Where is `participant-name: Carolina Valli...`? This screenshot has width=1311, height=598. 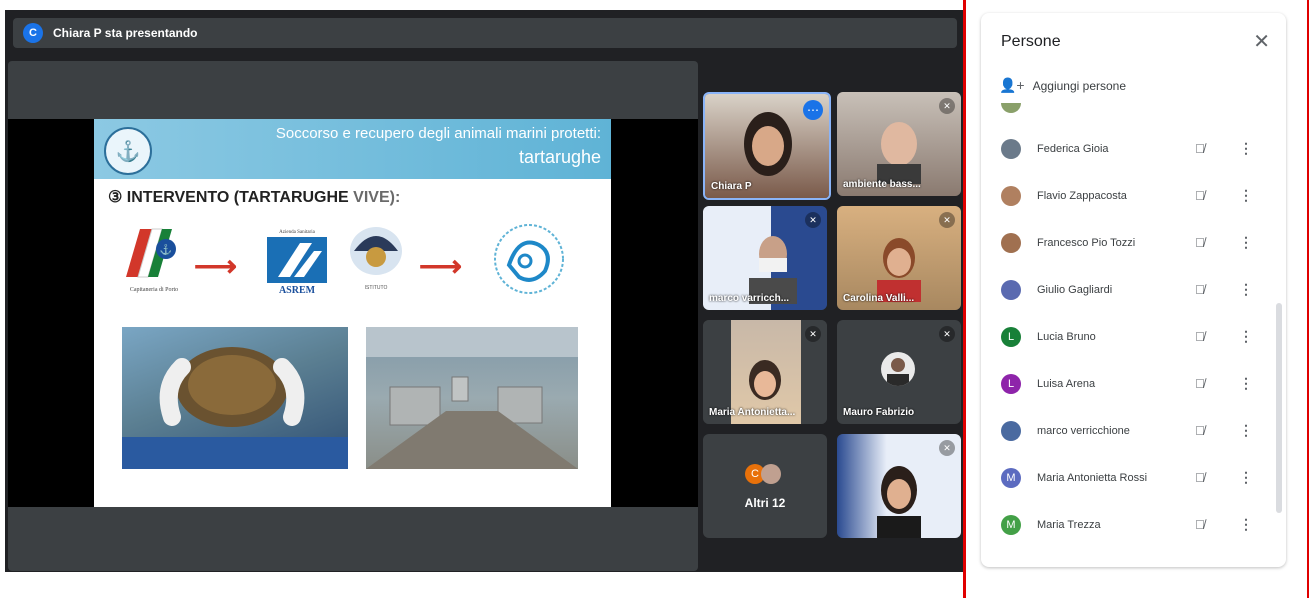 participant-name: Carolina Valli... is located at coordinates (879, 298).